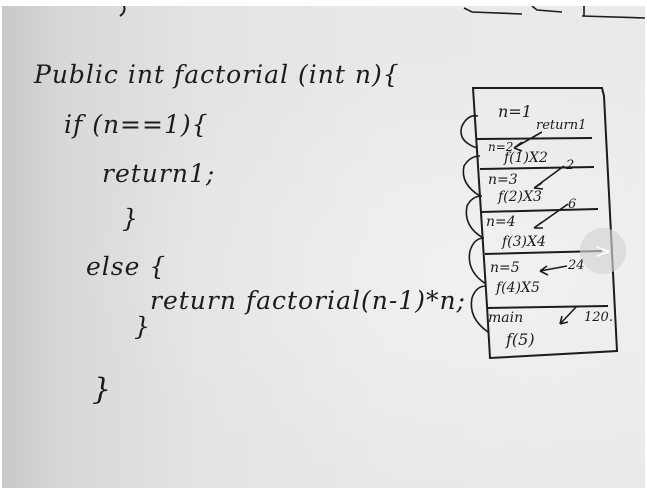  What do you see at coordinates (126, 266) in the screenshot?
I see `code-line-else: else {` at bounding box center [126, 266].